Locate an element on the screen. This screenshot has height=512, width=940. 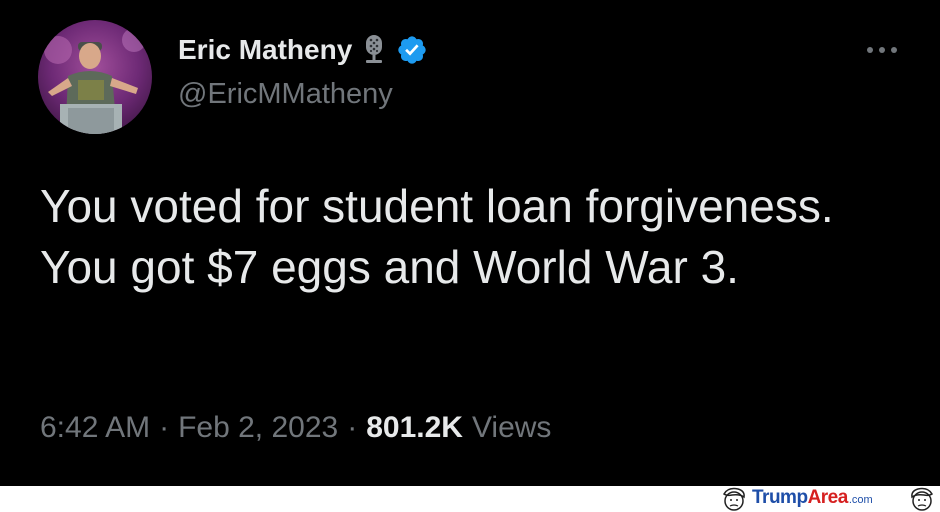
tweet-meta: 6:42 AM · Feb 2, 2023 · 801.2K Views is located at coordinates (295, 428).